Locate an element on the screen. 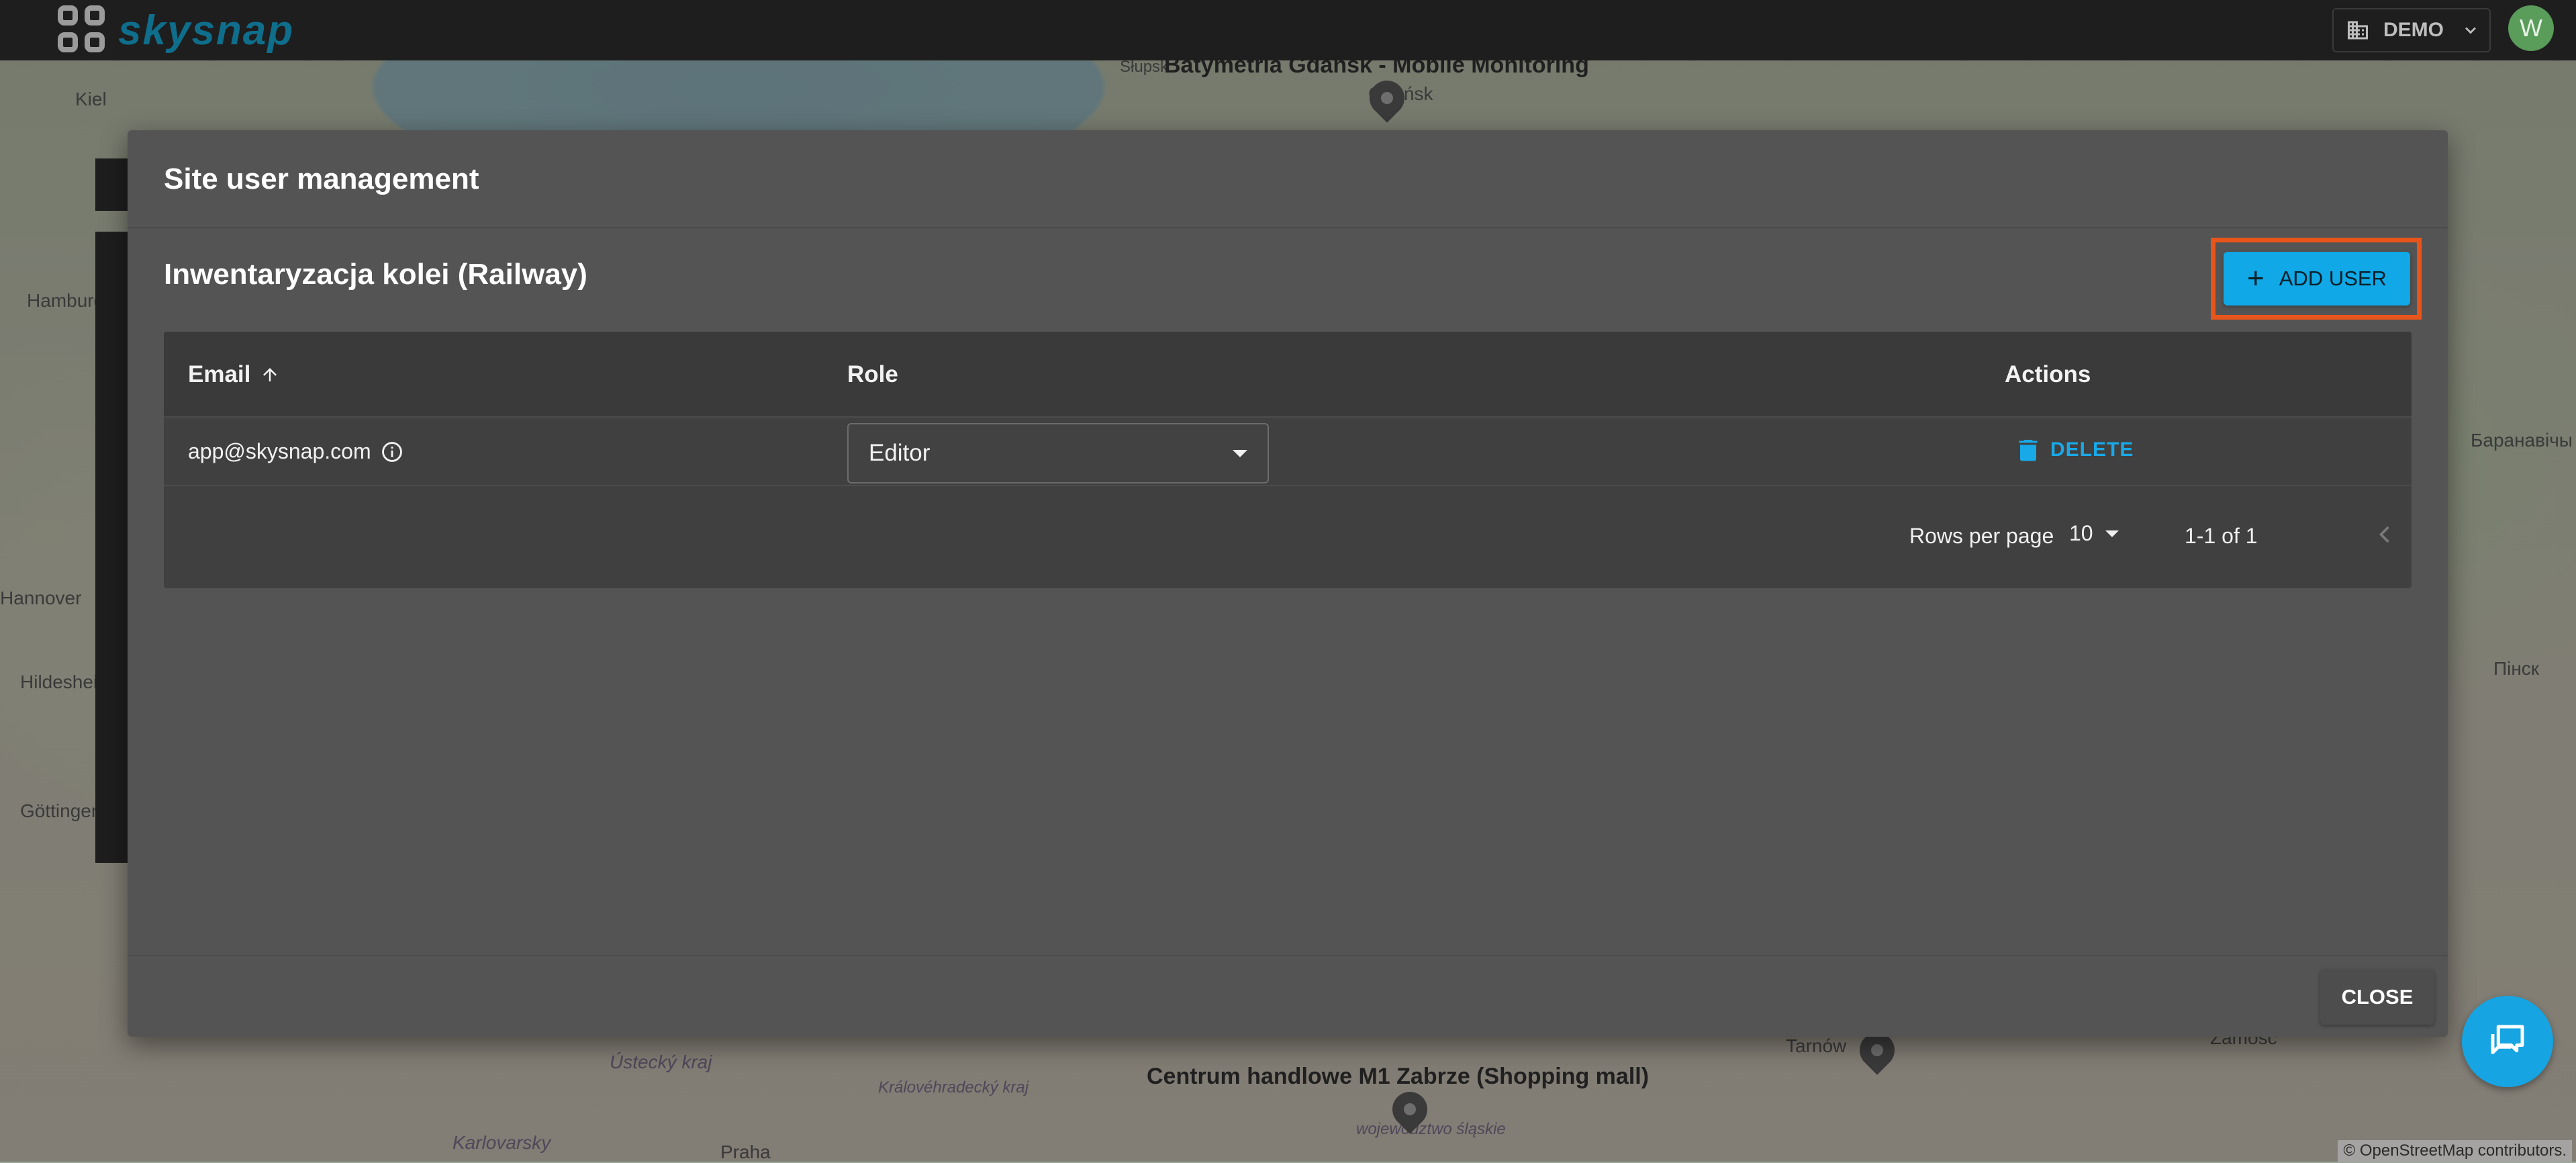 The height and width of the screenshot is (1163, 2576). top-bar: skysnap DEMO W is located at coordinates (1288, 30).